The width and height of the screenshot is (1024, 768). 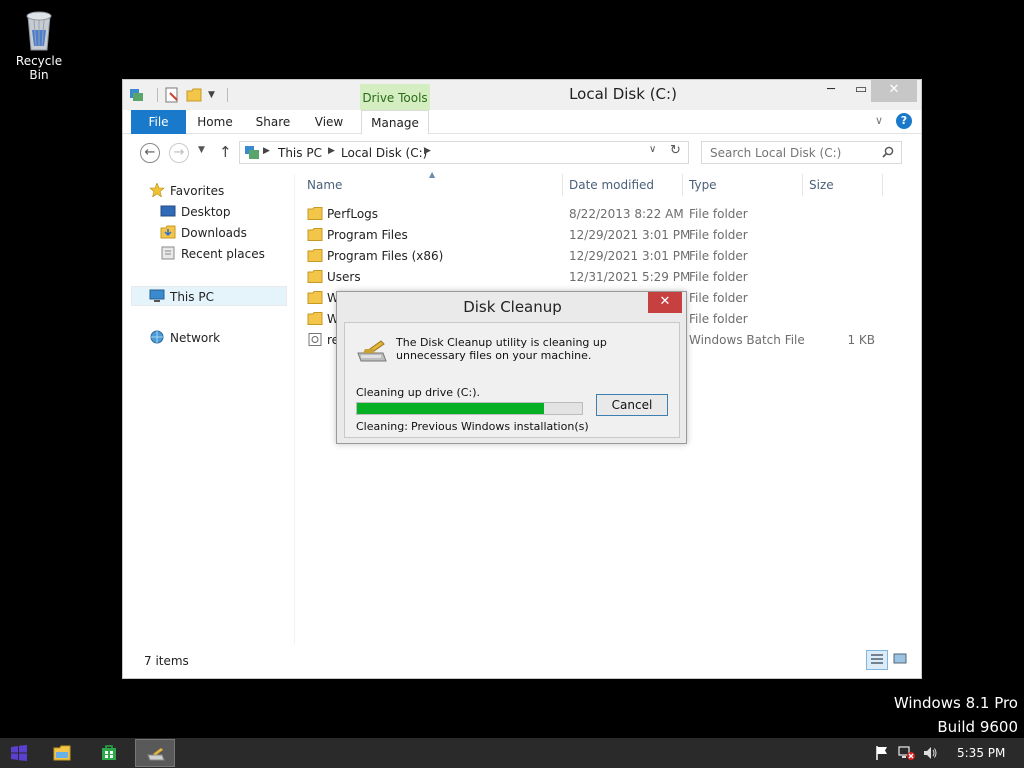 What do you see at coordinates (512, 753) in the screenshot?
I see `taskbar: 5:35 PM` at bounding box center [512, 753].